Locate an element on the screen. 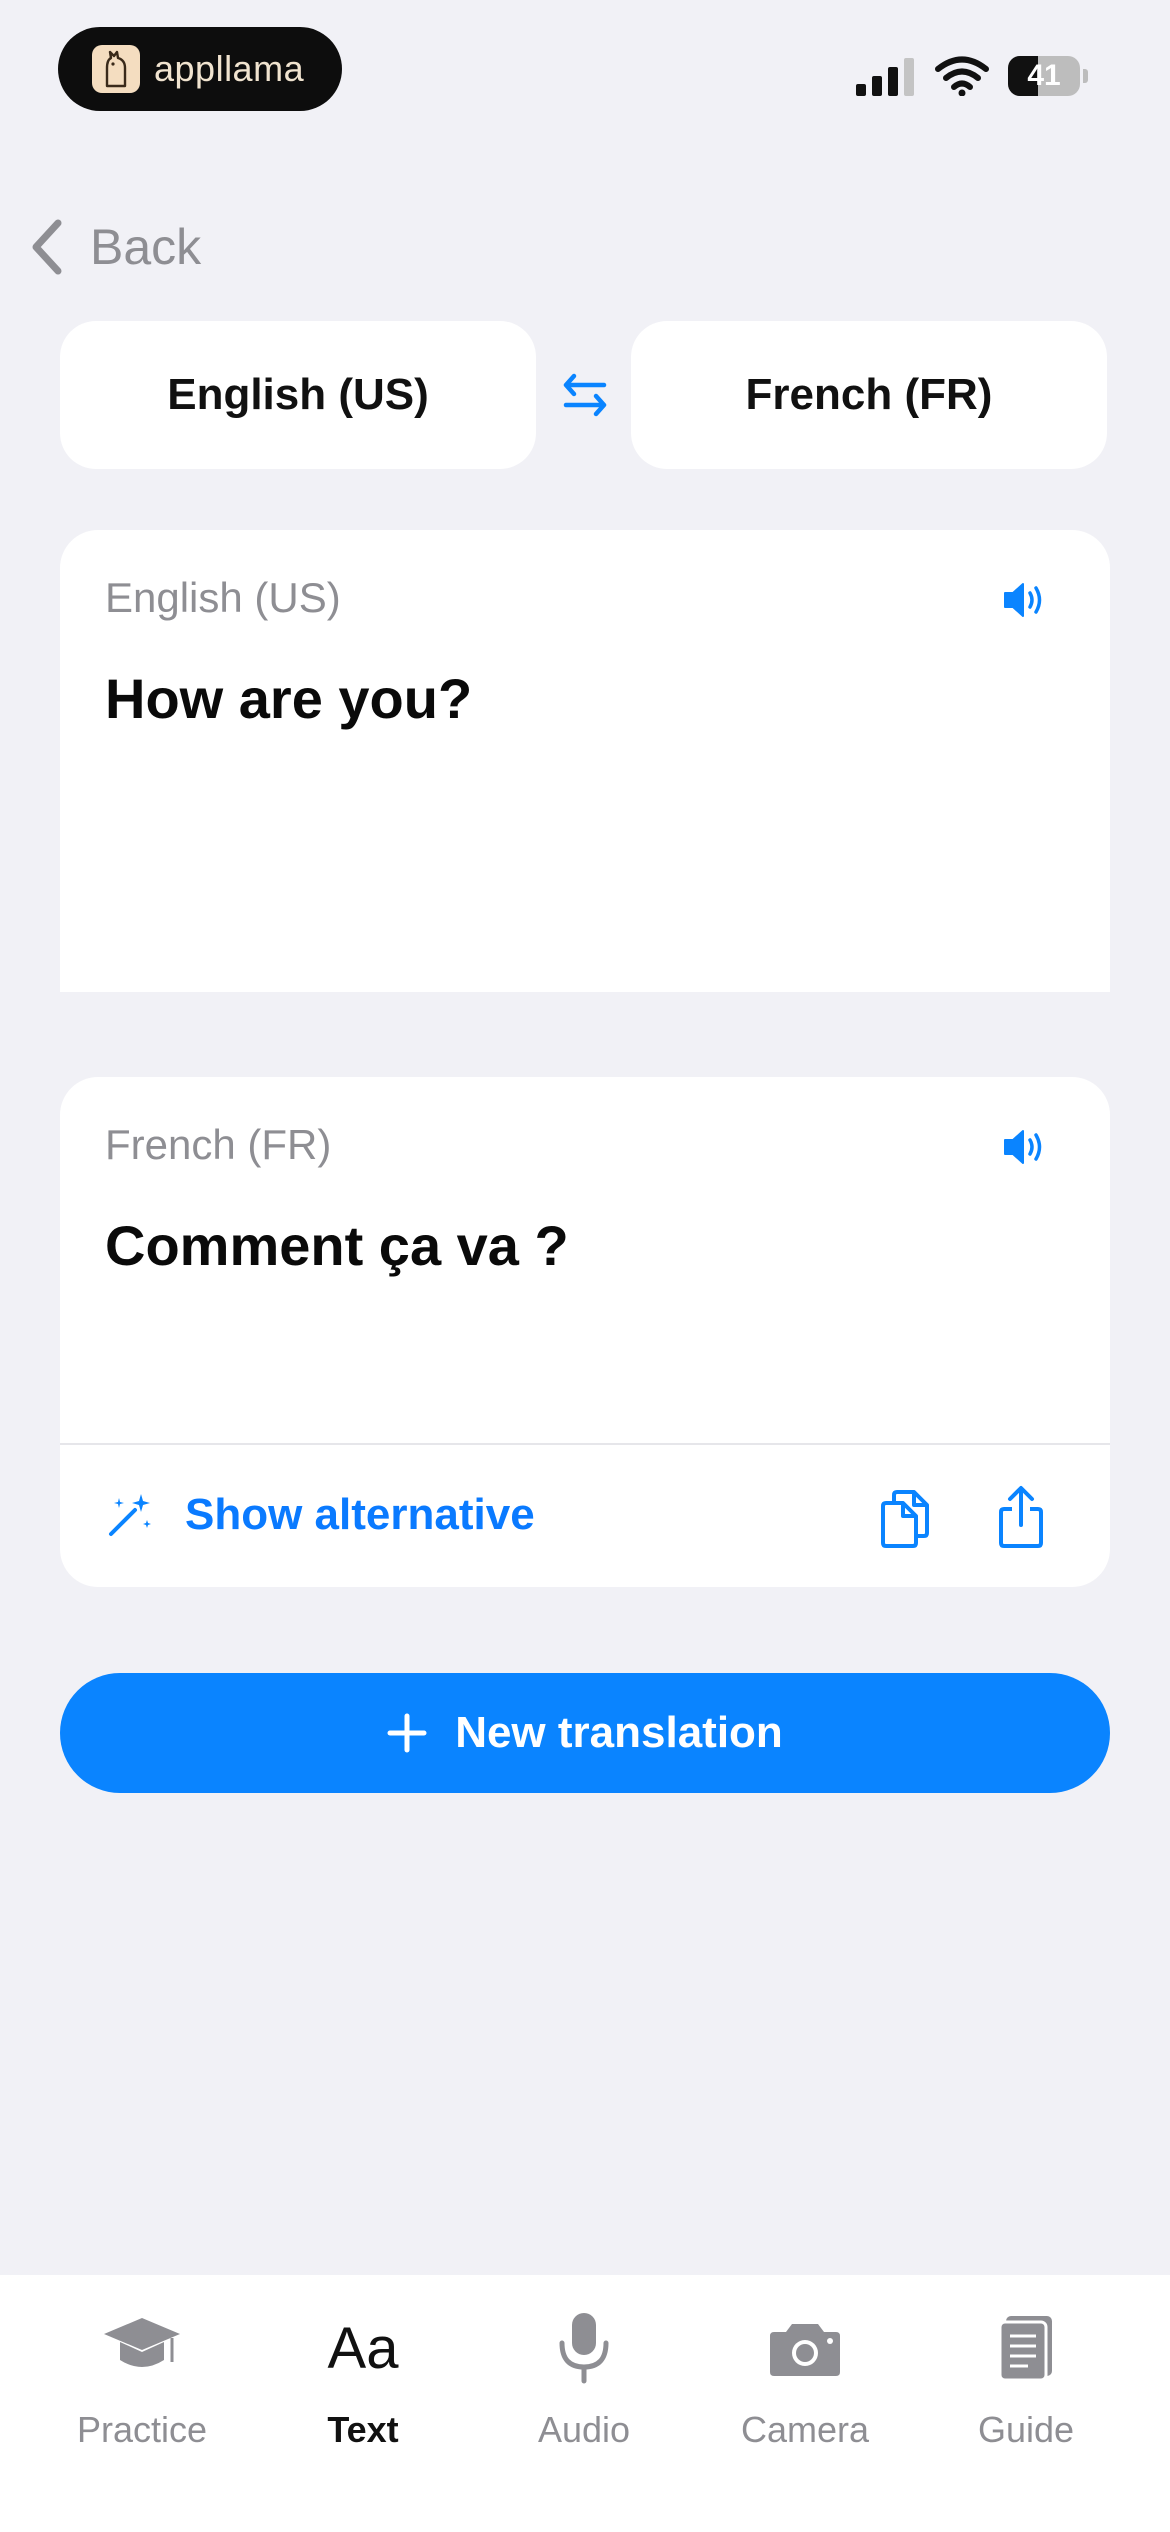  new-translation-button: New translation is located at coordinates (585, 1733).